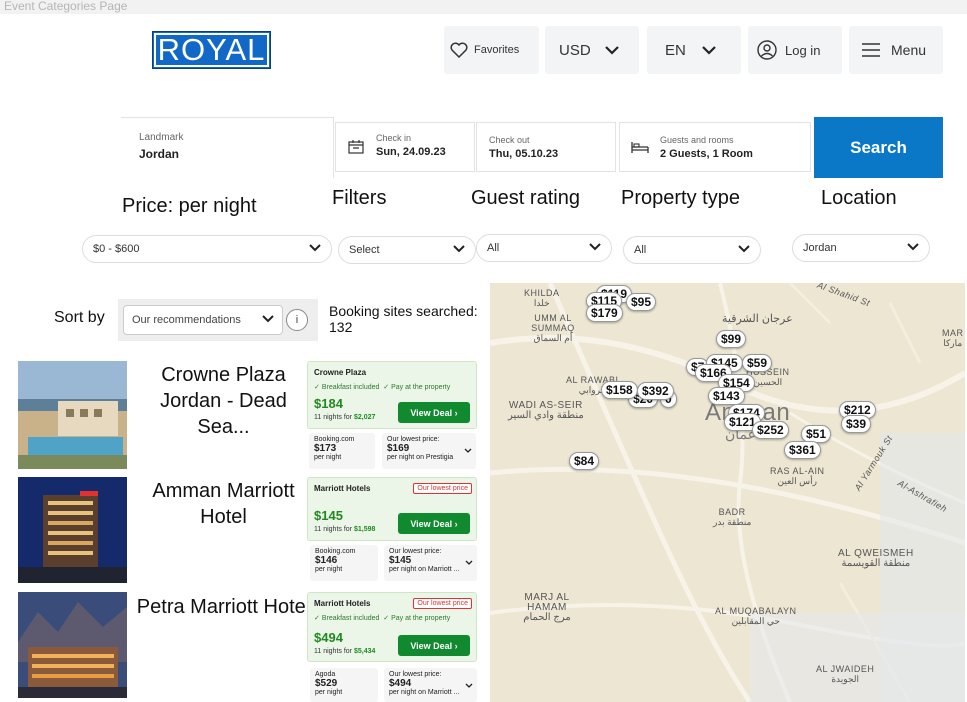 This screenshot has width=967, height=702. Describe the element at coordinates (223, 504) in the screenshot. I see `hotel-name: Amman Marriott Hotel` at that location.